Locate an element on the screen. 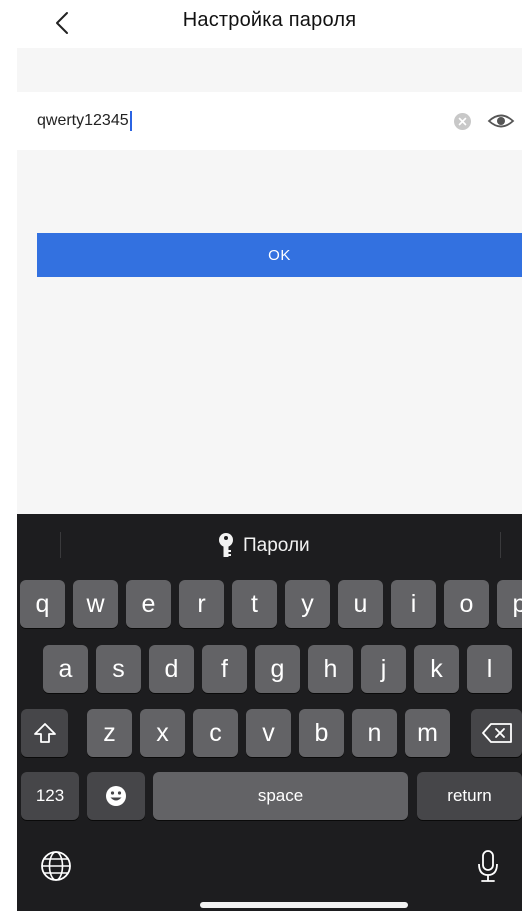 The width and height of the screenshot is (522, 911). password-field-row: qwerty12345 is located at coordinates (269, 121).